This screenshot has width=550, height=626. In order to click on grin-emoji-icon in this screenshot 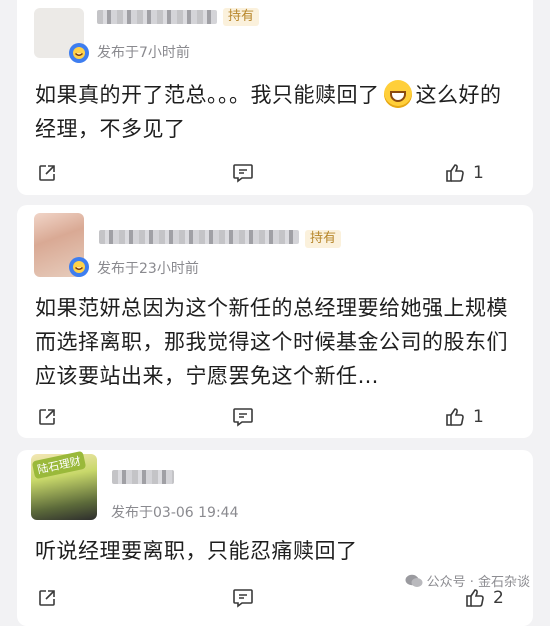, I will do `click(397, 94)`.